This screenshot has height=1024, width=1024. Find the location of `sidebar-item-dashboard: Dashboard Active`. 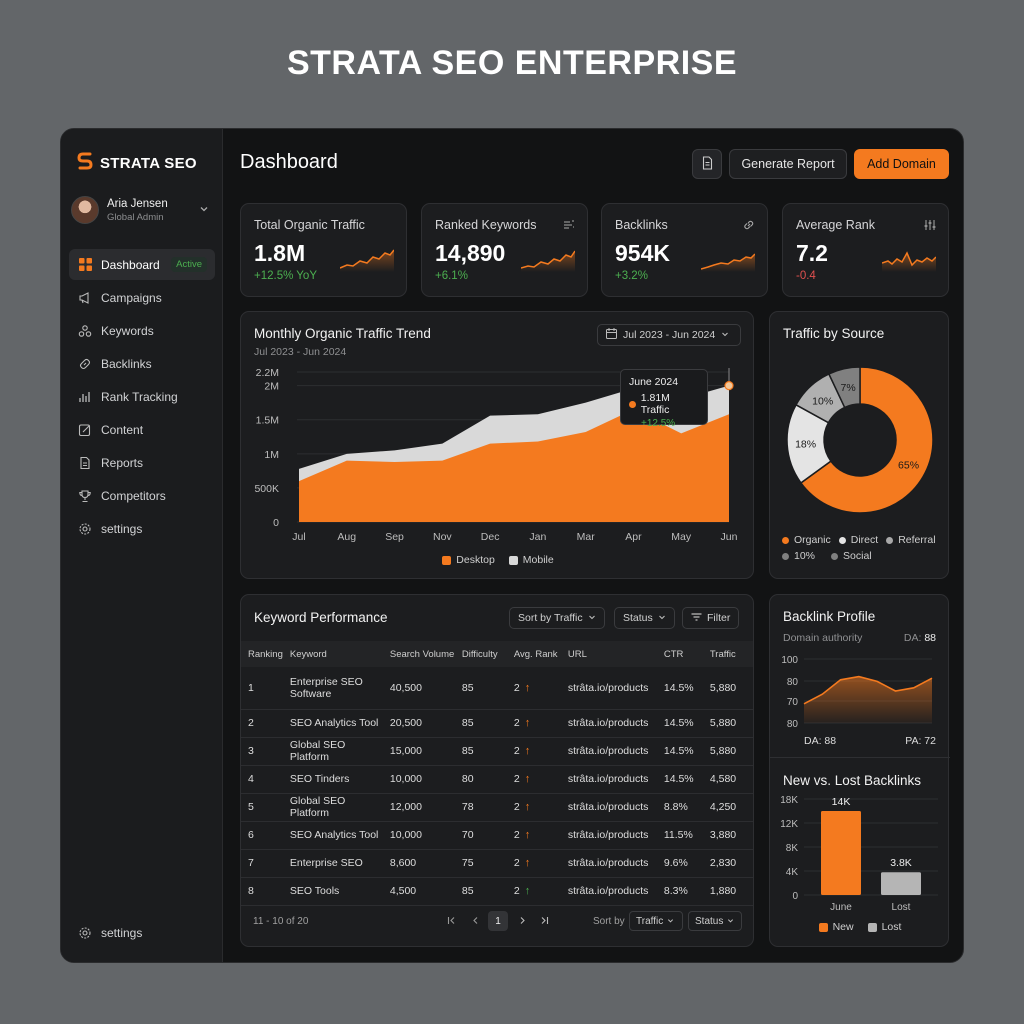

sidebar-item-dashboard: Dashboard Active is located at coordinates (142, 264).